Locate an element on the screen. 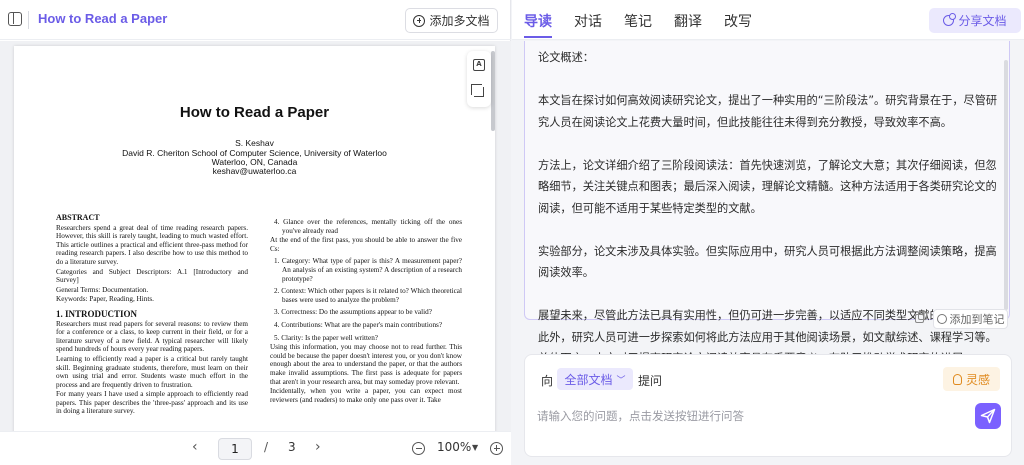 The width and height of the screenshot is (1024, 465). send-icon is located at coordinates (988, 416).